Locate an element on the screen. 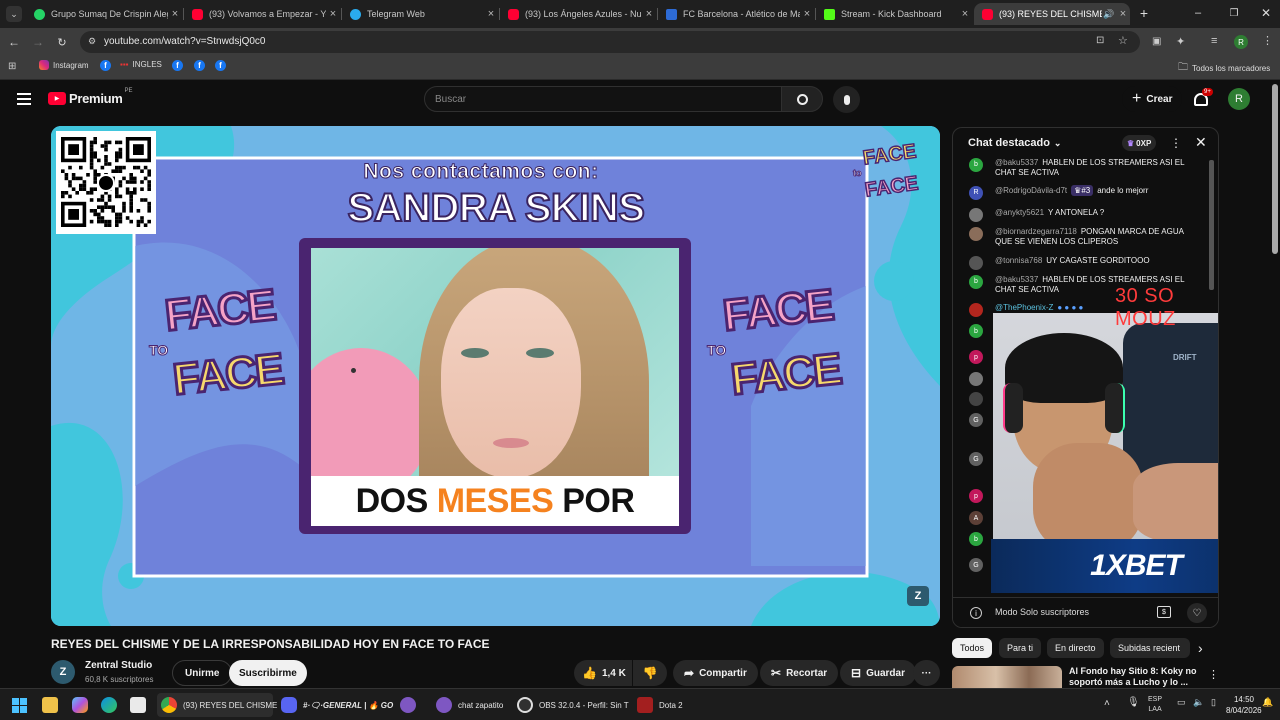  bookmark-star-icon: ☆ is located at coordinates (1123, 40).